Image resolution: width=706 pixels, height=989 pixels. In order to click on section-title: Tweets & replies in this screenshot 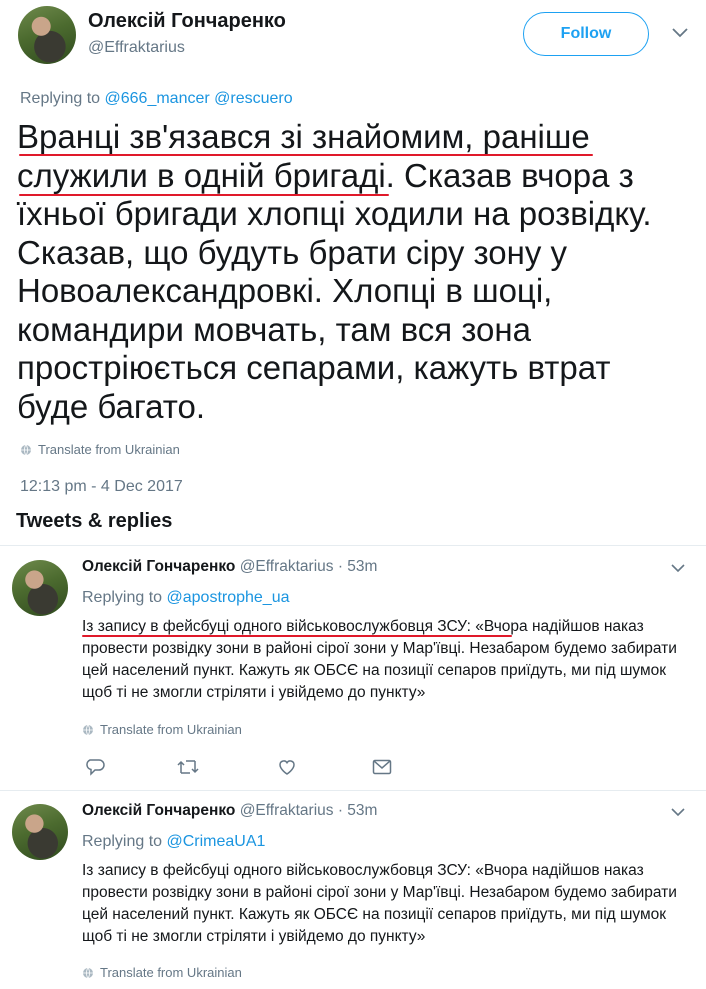, I will do `click(94, 521)`.